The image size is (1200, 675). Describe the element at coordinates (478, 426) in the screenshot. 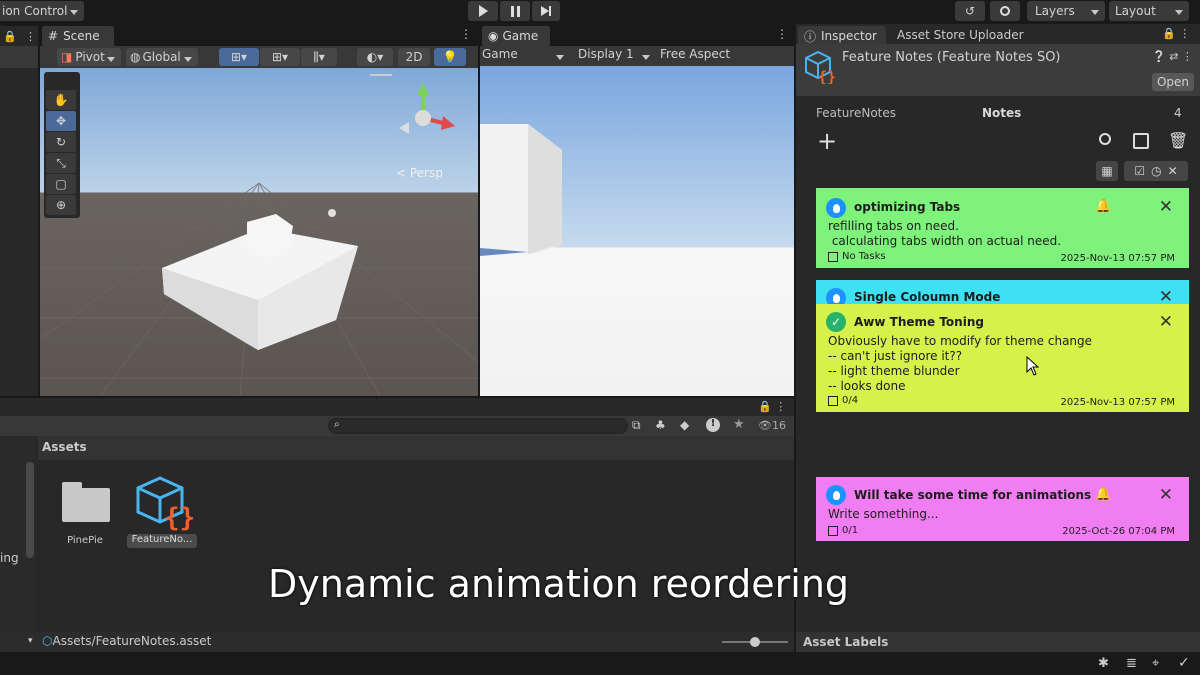

I see `project-search-input: ⌕` at that location.